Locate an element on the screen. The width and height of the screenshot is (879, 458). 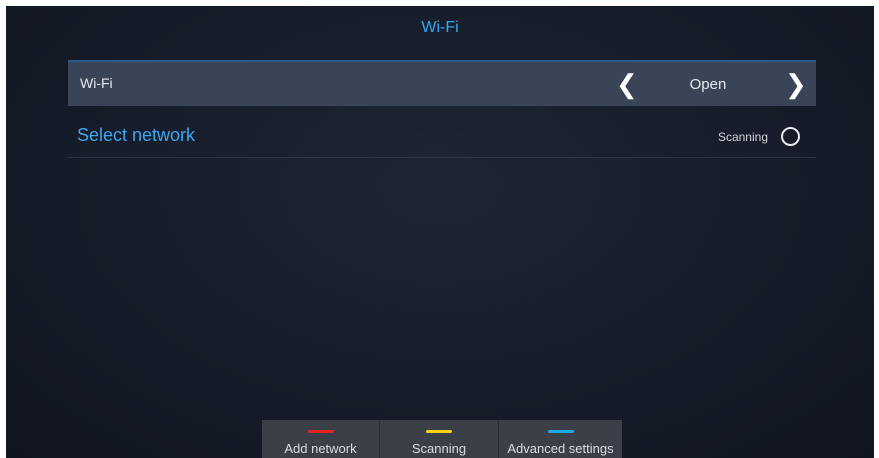
bottom-action-bar: Add network Scanning Advanced settings is located at coordinates (442, 439).